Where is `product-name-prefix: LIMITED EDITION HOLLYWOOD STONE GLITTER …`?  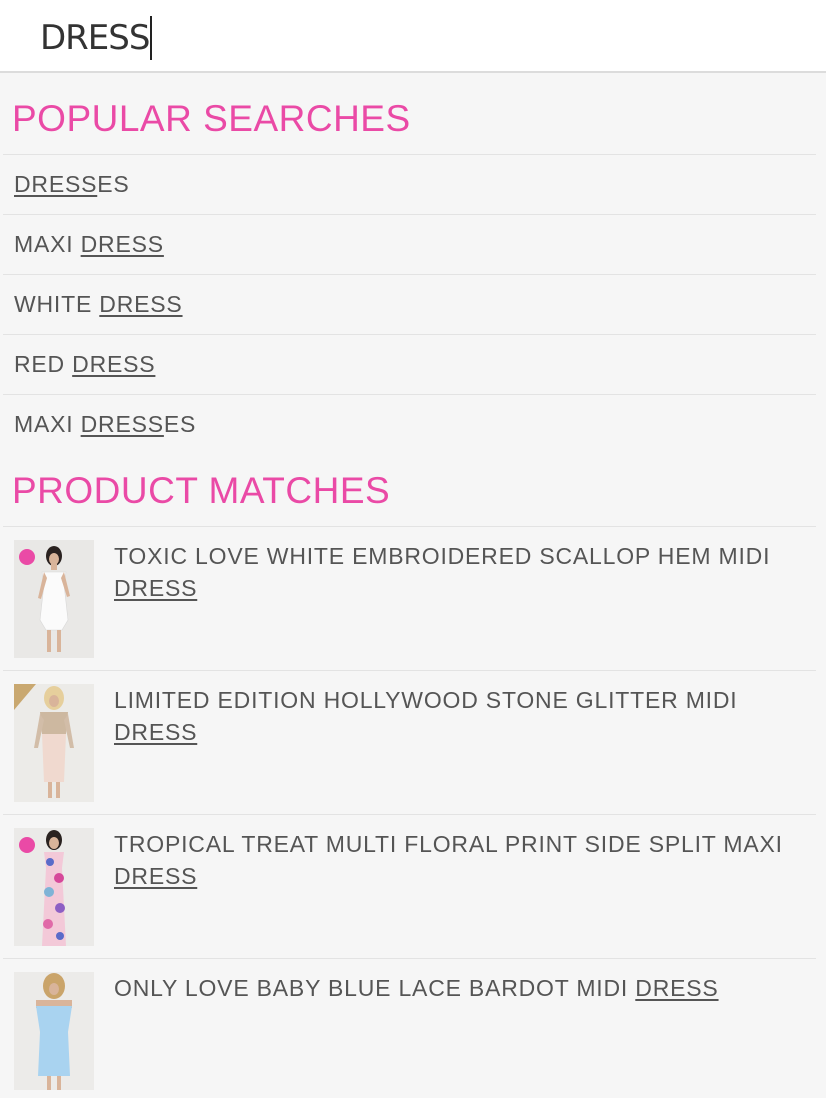
product-name-prefix: LIMITED EDITION HOLLYWOOD STONE GLITTER … is located at coordinates (426, 700).